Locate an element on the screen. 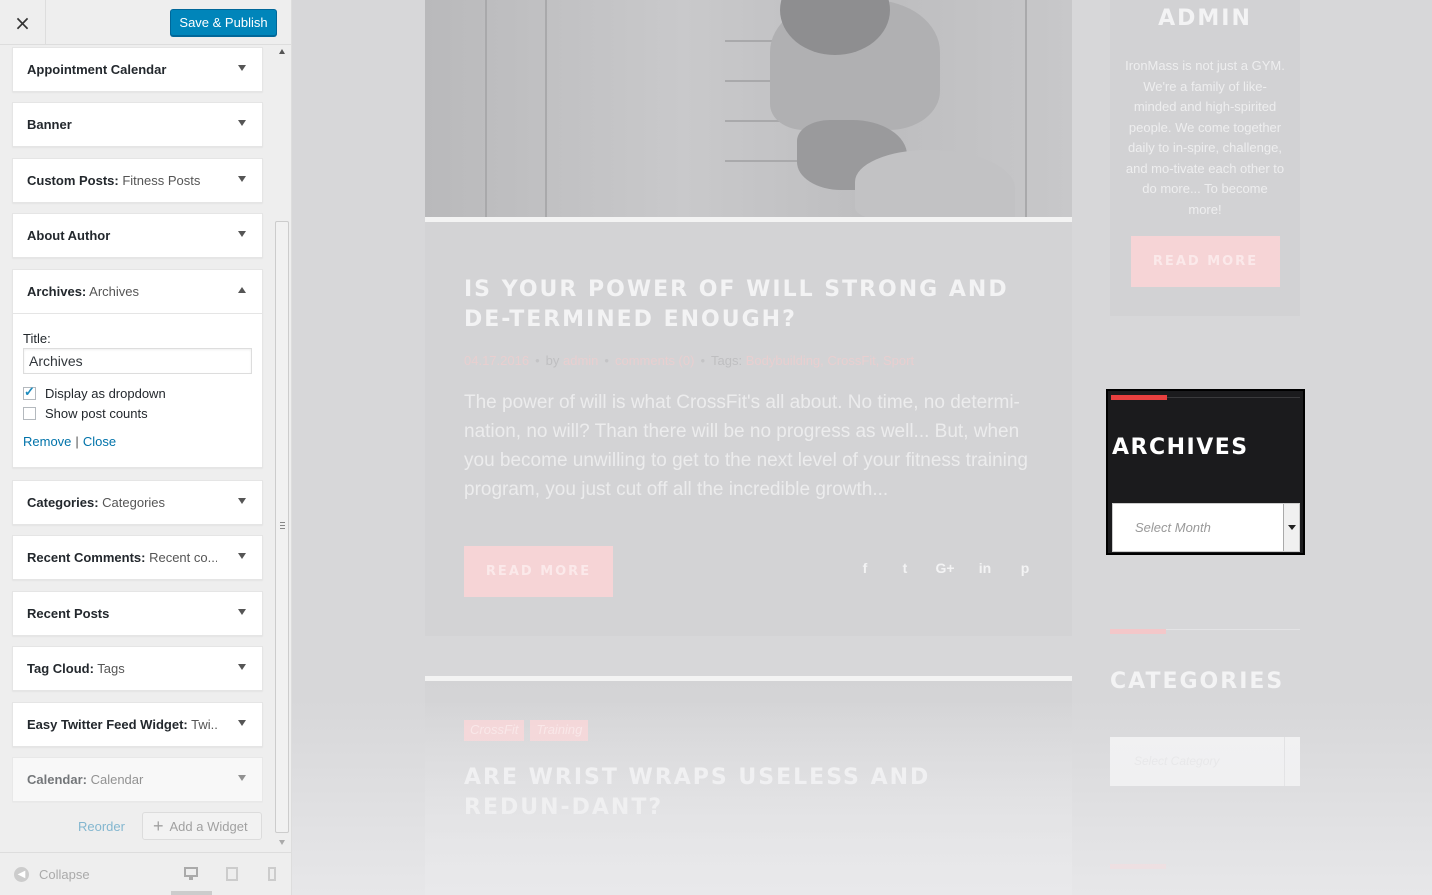 This screenshot has width=1432, height=895. customizer-footer: ◀ Collapse is located at coordinates (145, 873).